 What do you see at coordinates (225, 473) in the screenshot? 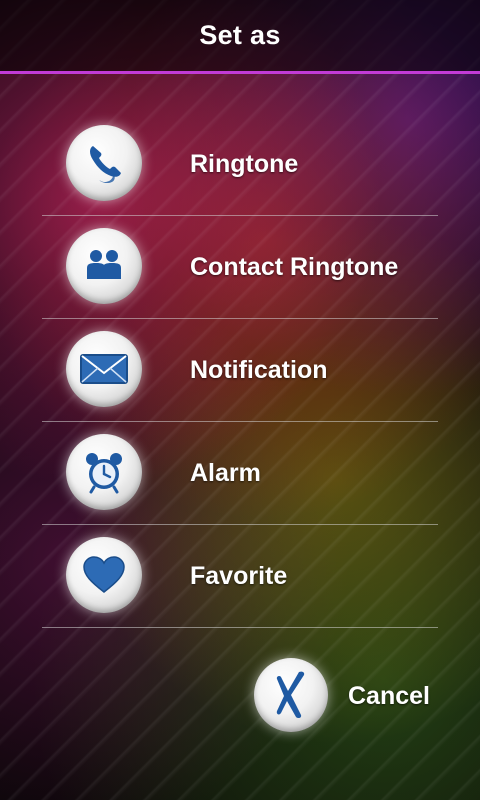
I see `menu-item-label: Alarm` at bounding box center [225, 473].